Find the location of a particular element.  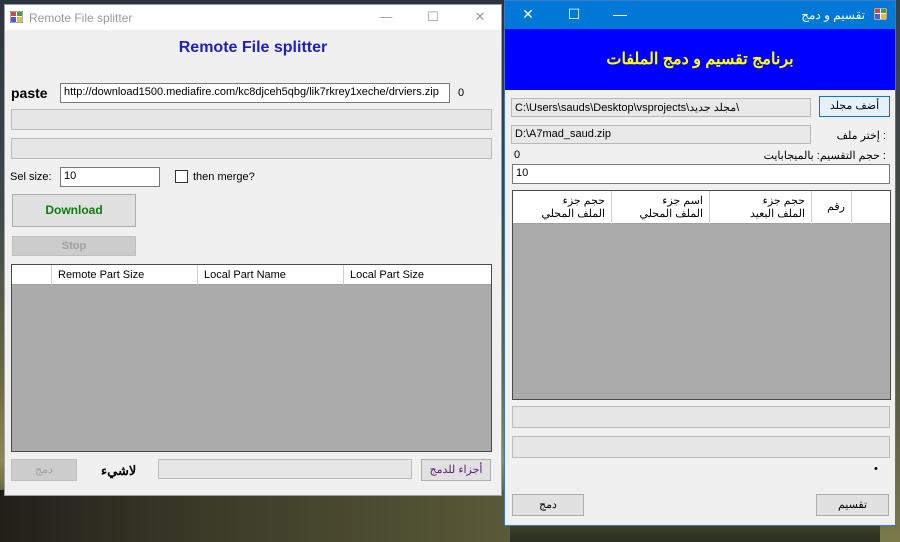

col-local-part-name-line2: الملف المحلي is located at coordinates (671, 214).